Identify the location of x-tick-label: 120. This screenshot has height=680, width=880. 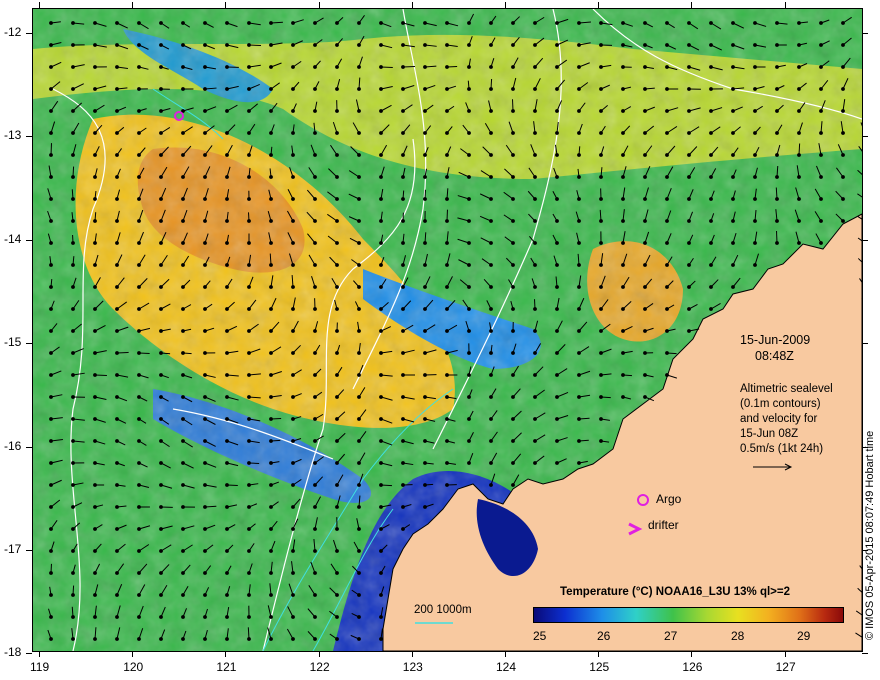
(133, 667).